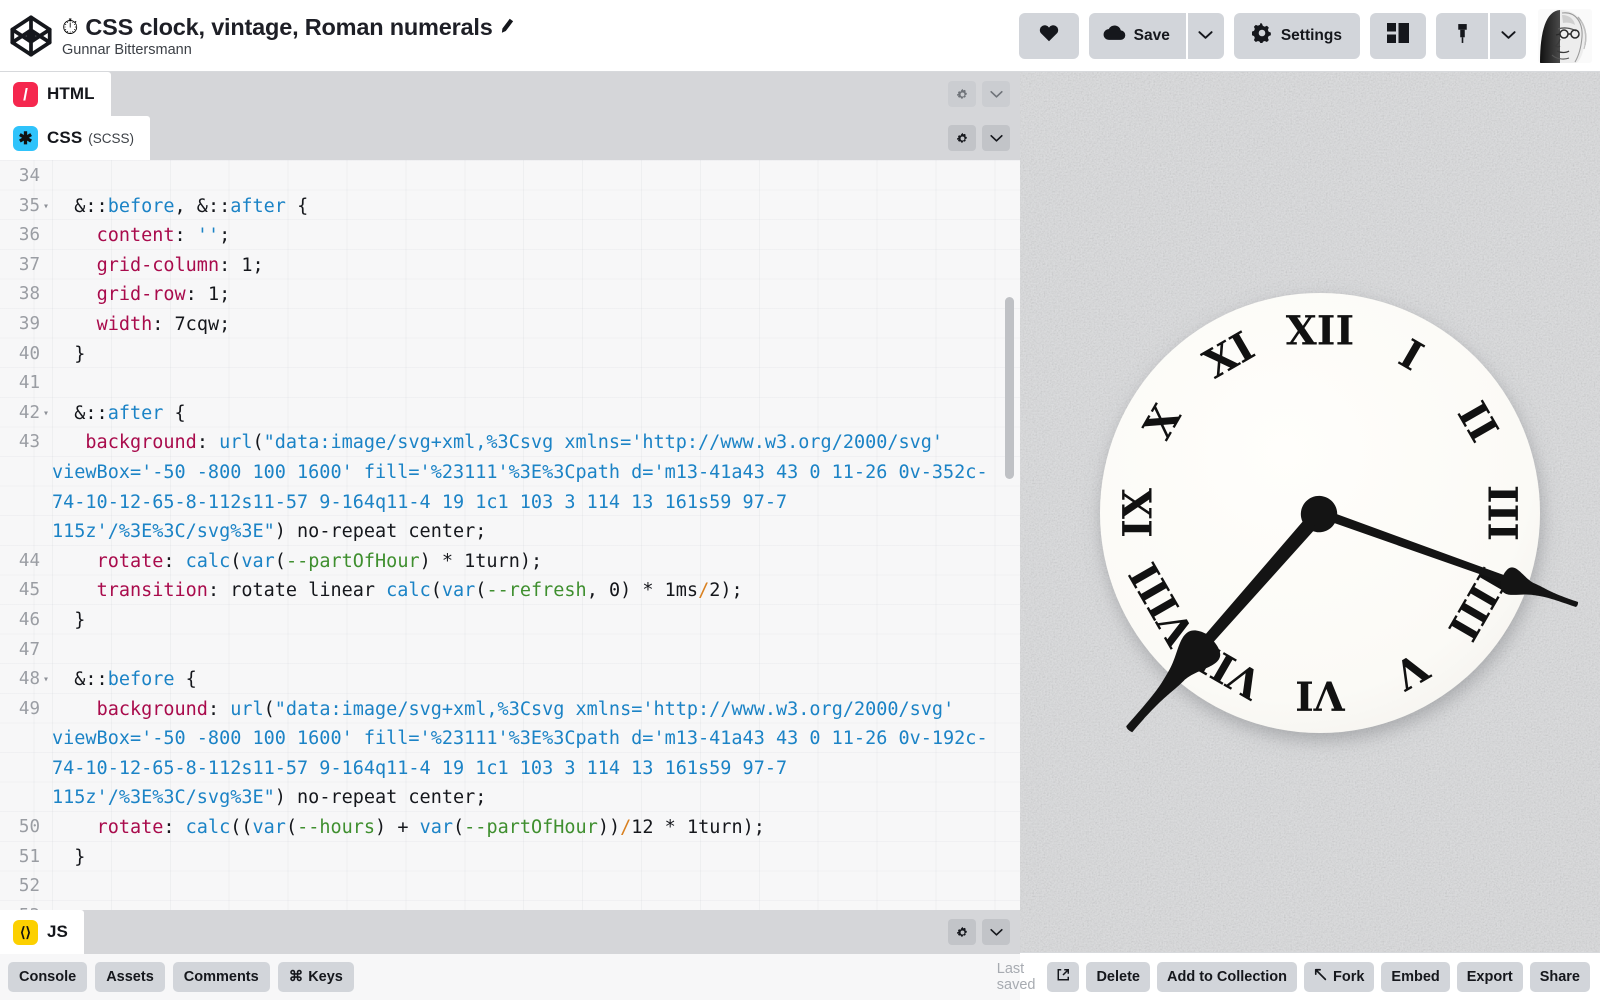 This screenshot has width=1600, height=1000. What do you see at coordinates (1311, 35) in the screenshot?
I see `settings-label: Settings` at bounding box center [1311, 35].